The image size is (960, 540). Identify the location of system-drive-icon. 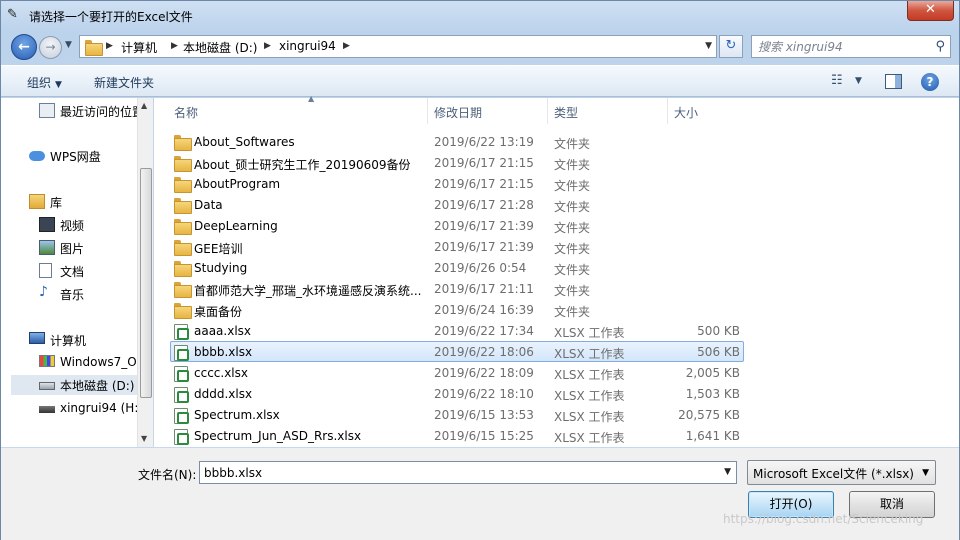
(47, 361).